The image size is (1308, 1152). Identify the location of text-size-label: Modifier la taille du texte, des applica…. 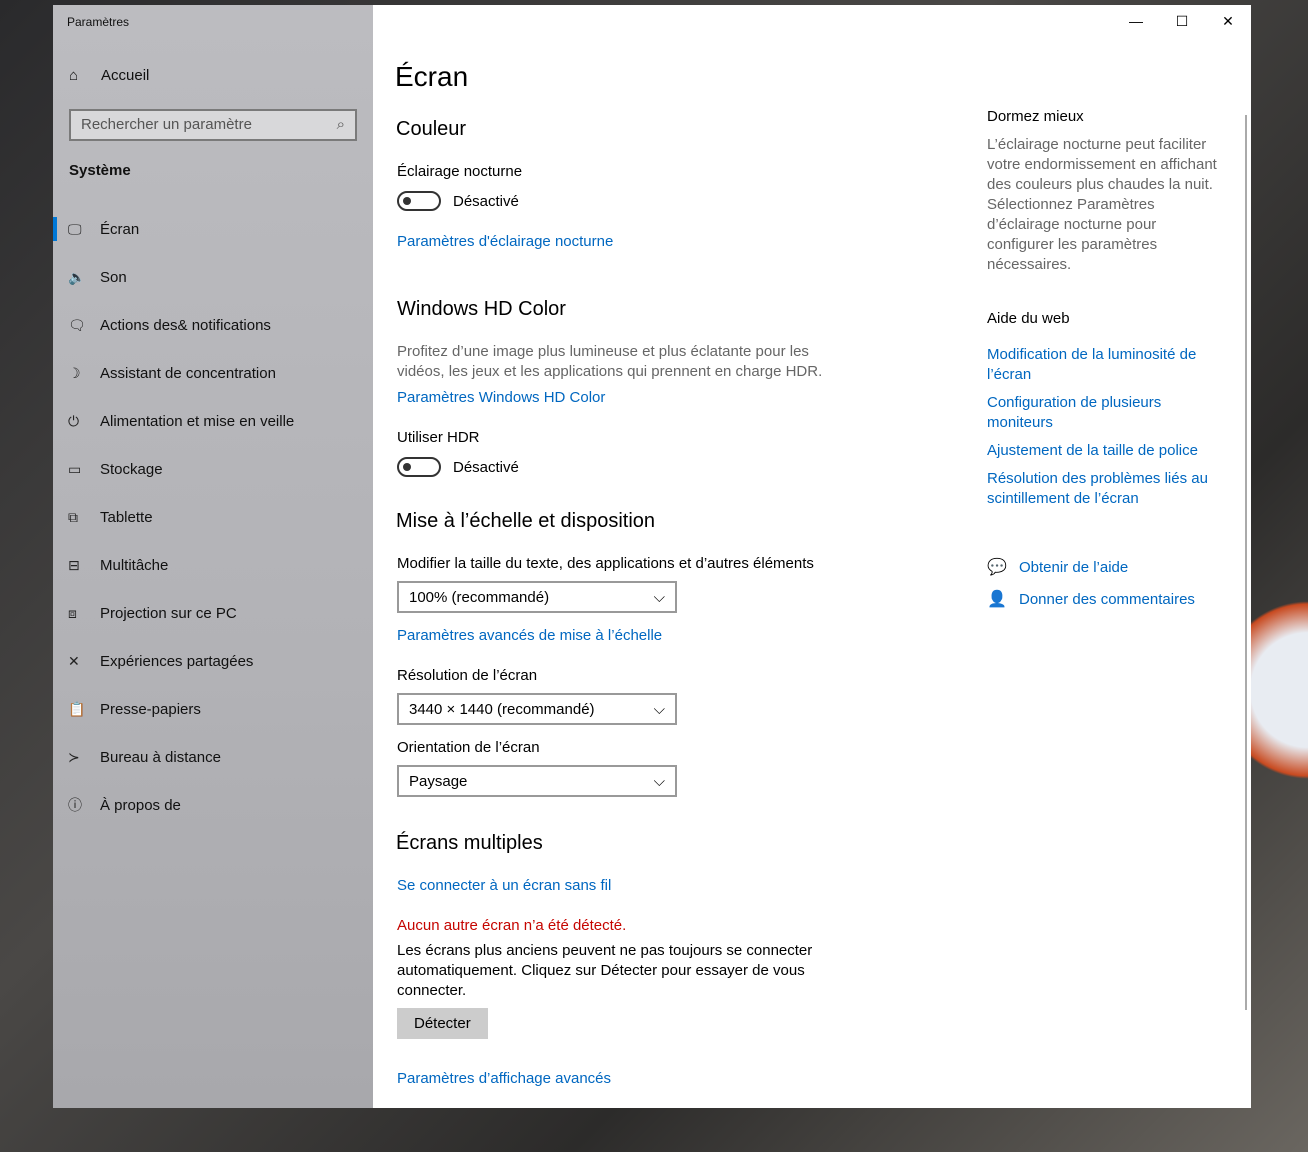
(605, 563).